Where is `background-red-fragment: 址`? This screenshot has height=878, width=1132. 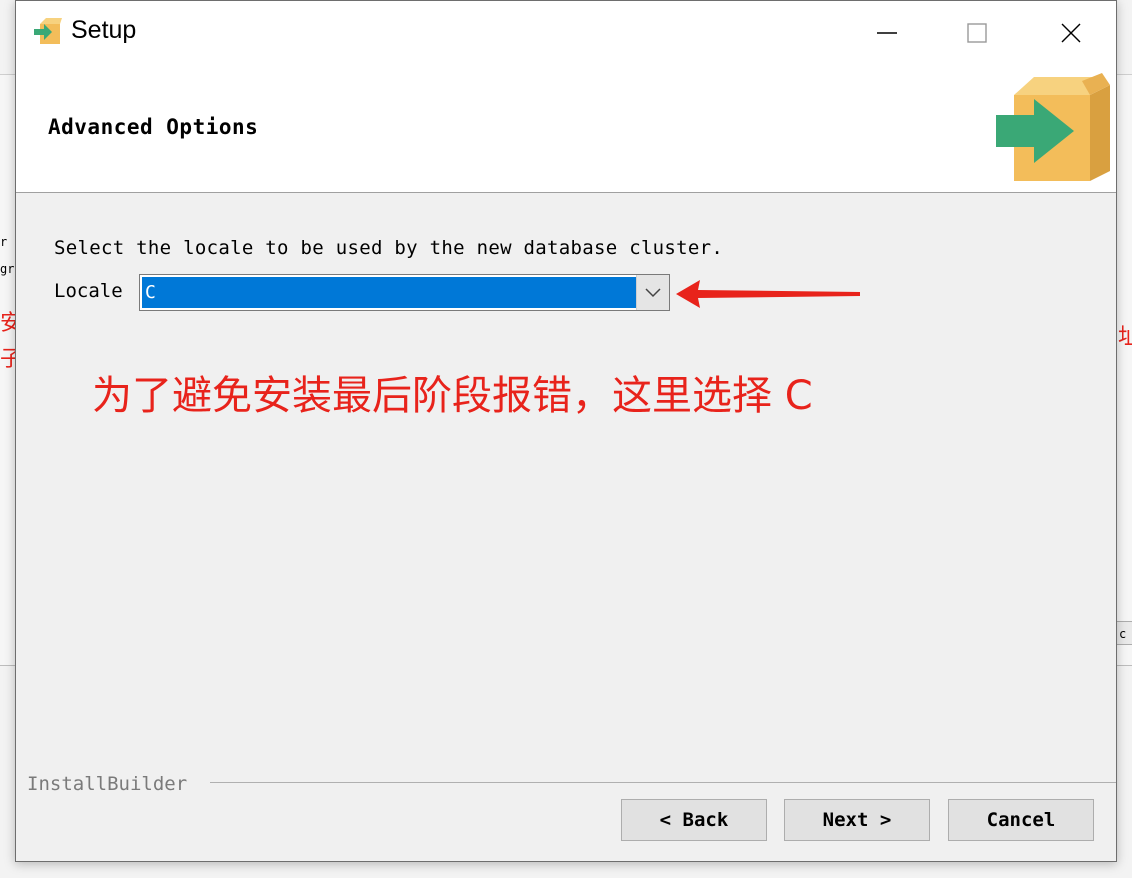 background-red-fragment: 址 is located at coordinates (1125, 337).